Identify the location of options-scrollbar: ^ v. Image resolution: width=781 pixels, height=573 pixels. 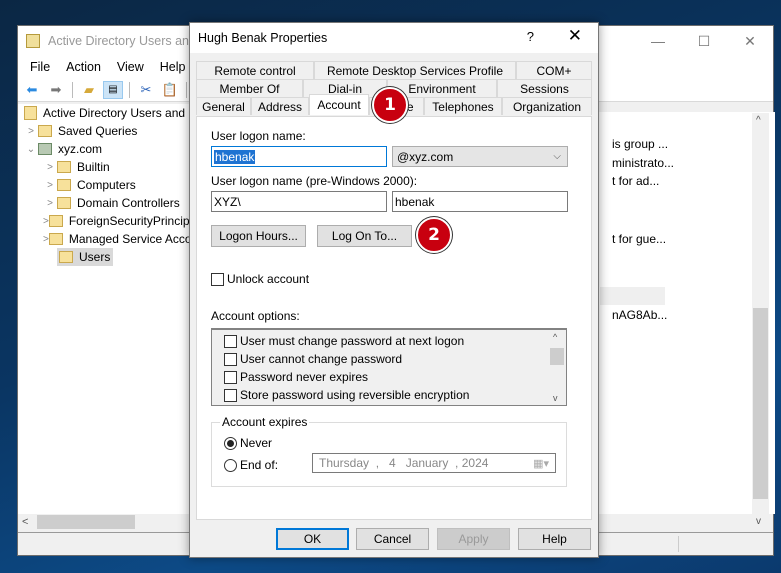
(557, 367).